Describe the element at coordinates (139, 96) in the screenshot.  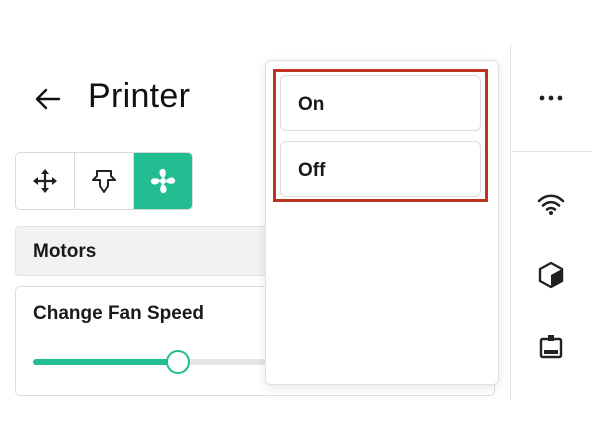
I see `page-title: Printer` at that location.